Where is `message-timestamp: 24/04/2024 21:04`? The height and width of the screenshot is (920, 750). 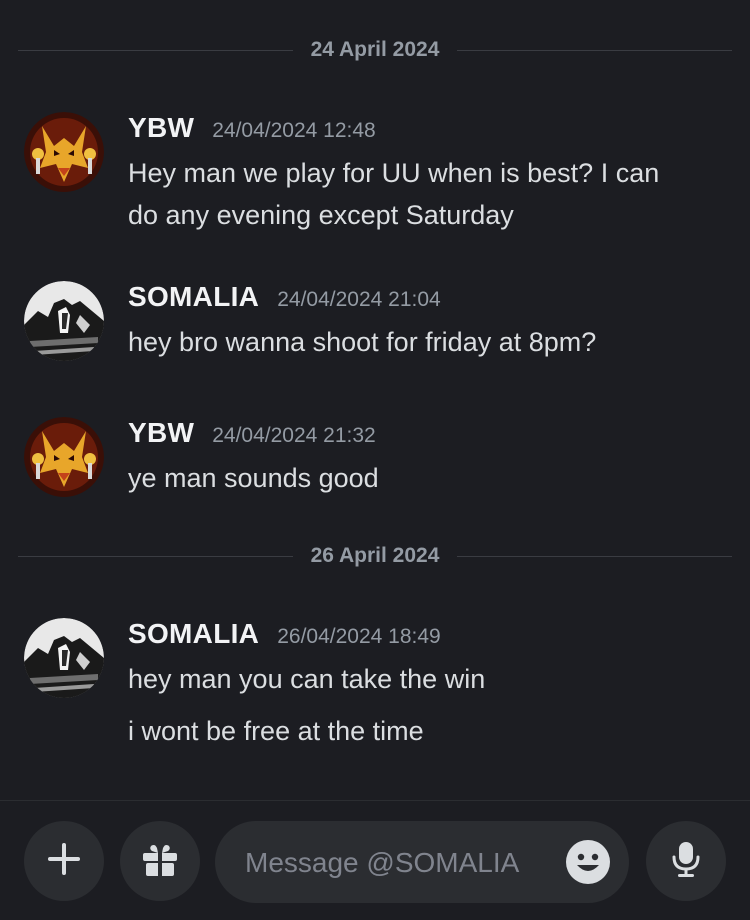
message-timestamp: 24/04/2024 21:04 is located at coordinates (359, 299).